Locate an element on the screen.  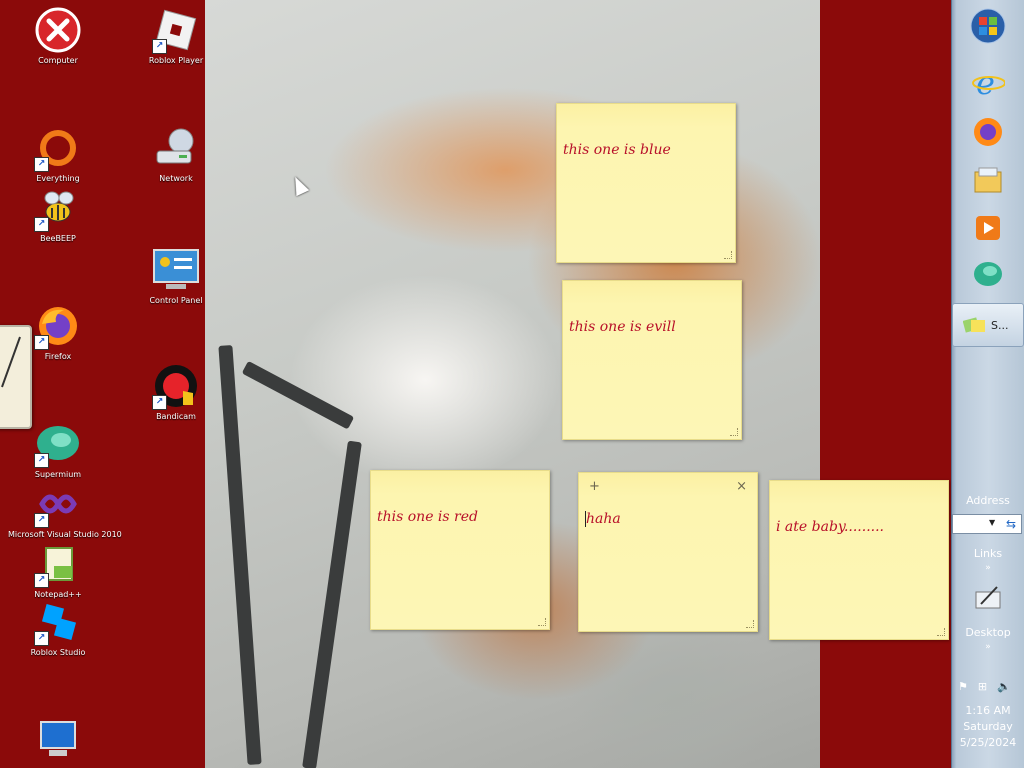
folder-icon is located at coordinates (988, 180).